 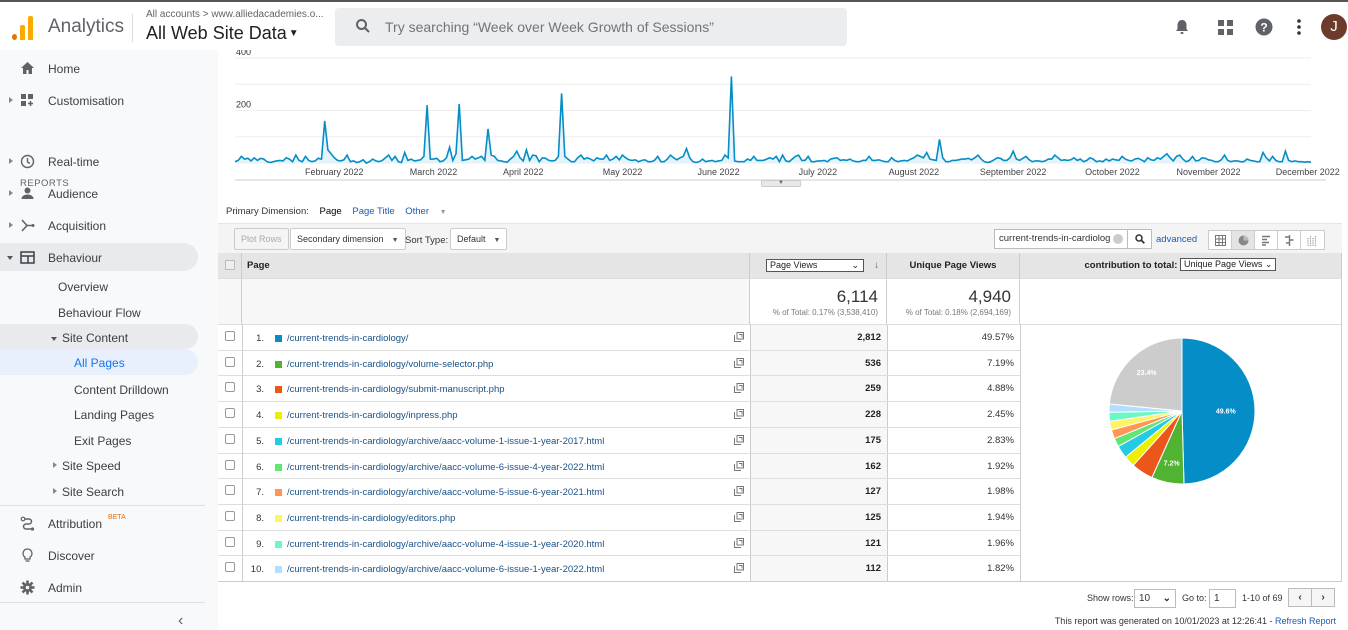 I want to click on pivot-view-icon, so click(x=1312, y=240).